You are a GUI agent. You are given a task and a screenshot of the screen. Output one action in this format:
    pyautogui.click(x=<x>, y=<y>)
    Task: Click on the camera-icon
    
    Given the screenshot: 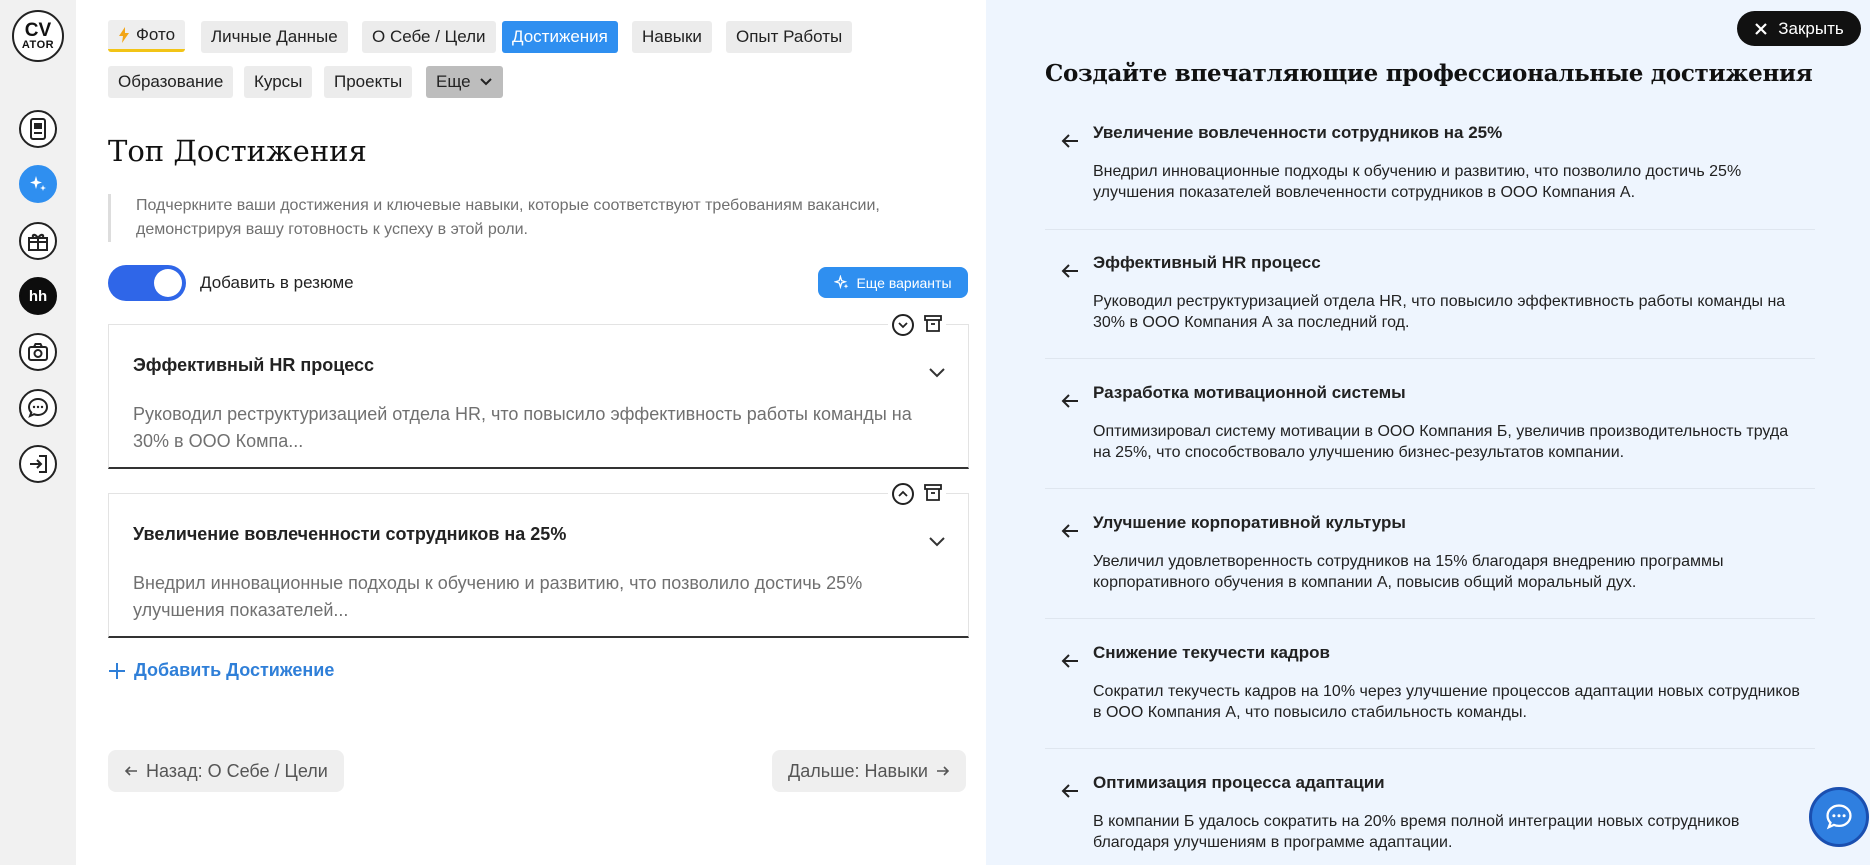 What is the action you would take?
    pyautogui.click(x=38, y=352)
    